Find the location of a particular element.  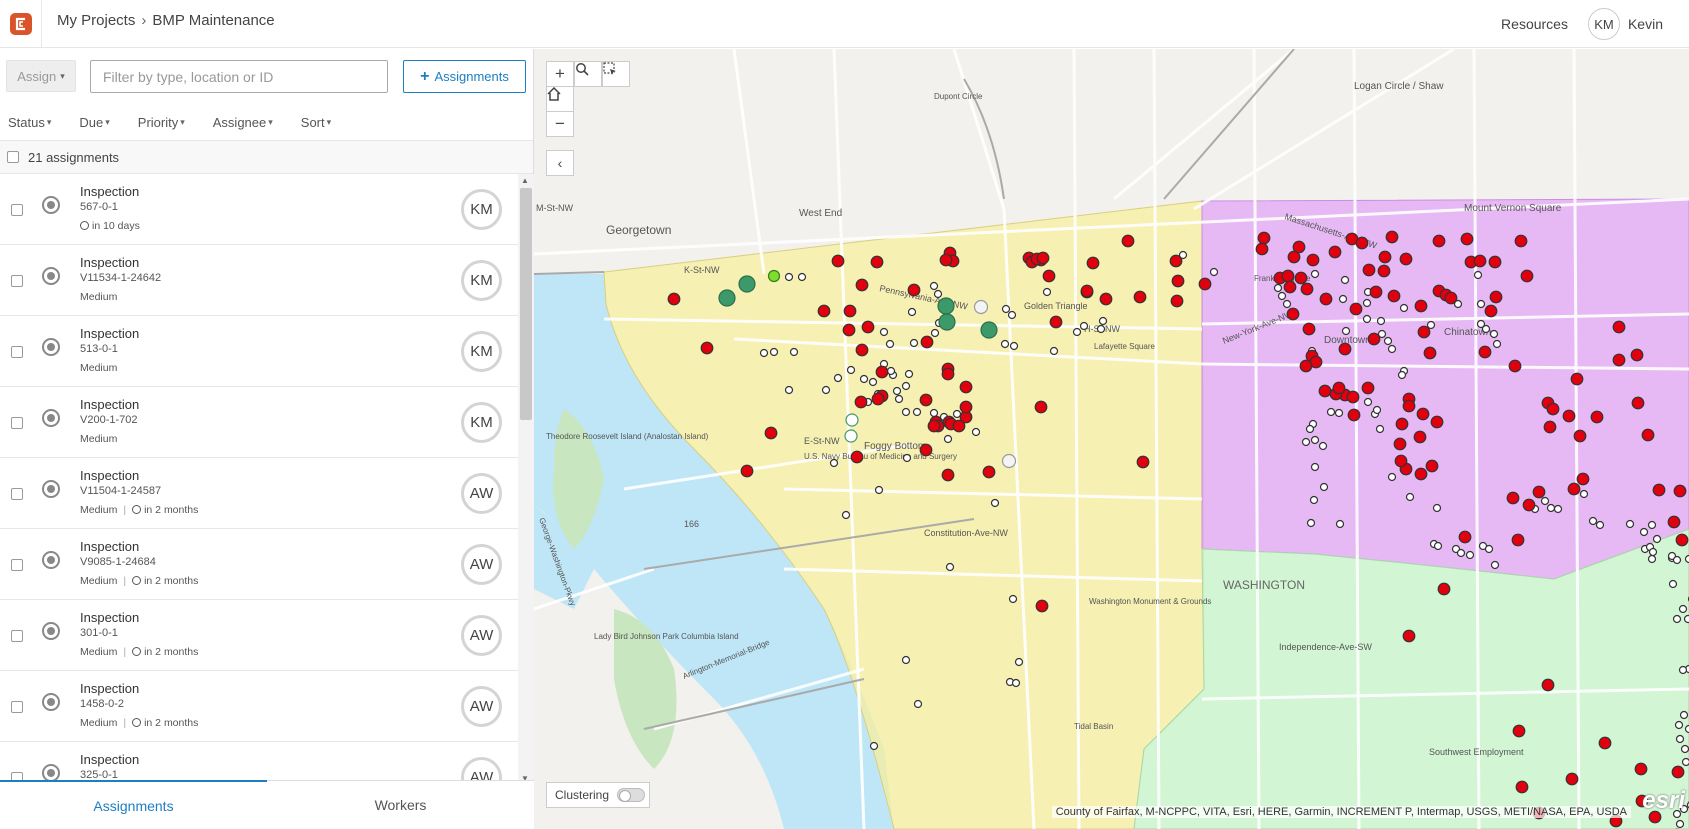

list-scrollbar: ▲ ▼ is located at coordinates (526, 479).